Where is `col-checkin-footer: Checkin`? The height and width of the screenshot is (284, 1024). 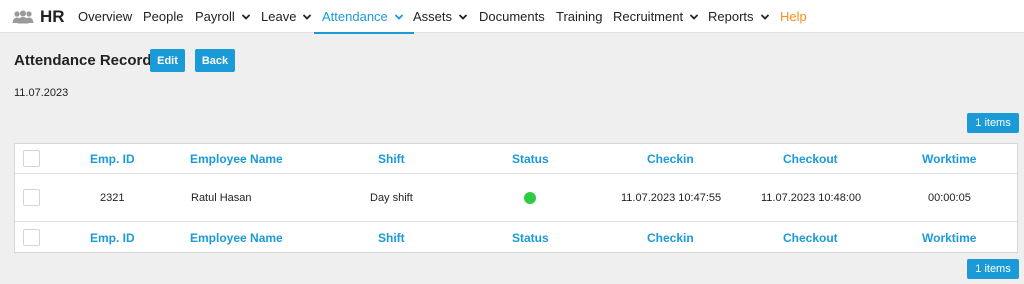 col-checkin-footer: Checkin is located at coordinates (670, 238).